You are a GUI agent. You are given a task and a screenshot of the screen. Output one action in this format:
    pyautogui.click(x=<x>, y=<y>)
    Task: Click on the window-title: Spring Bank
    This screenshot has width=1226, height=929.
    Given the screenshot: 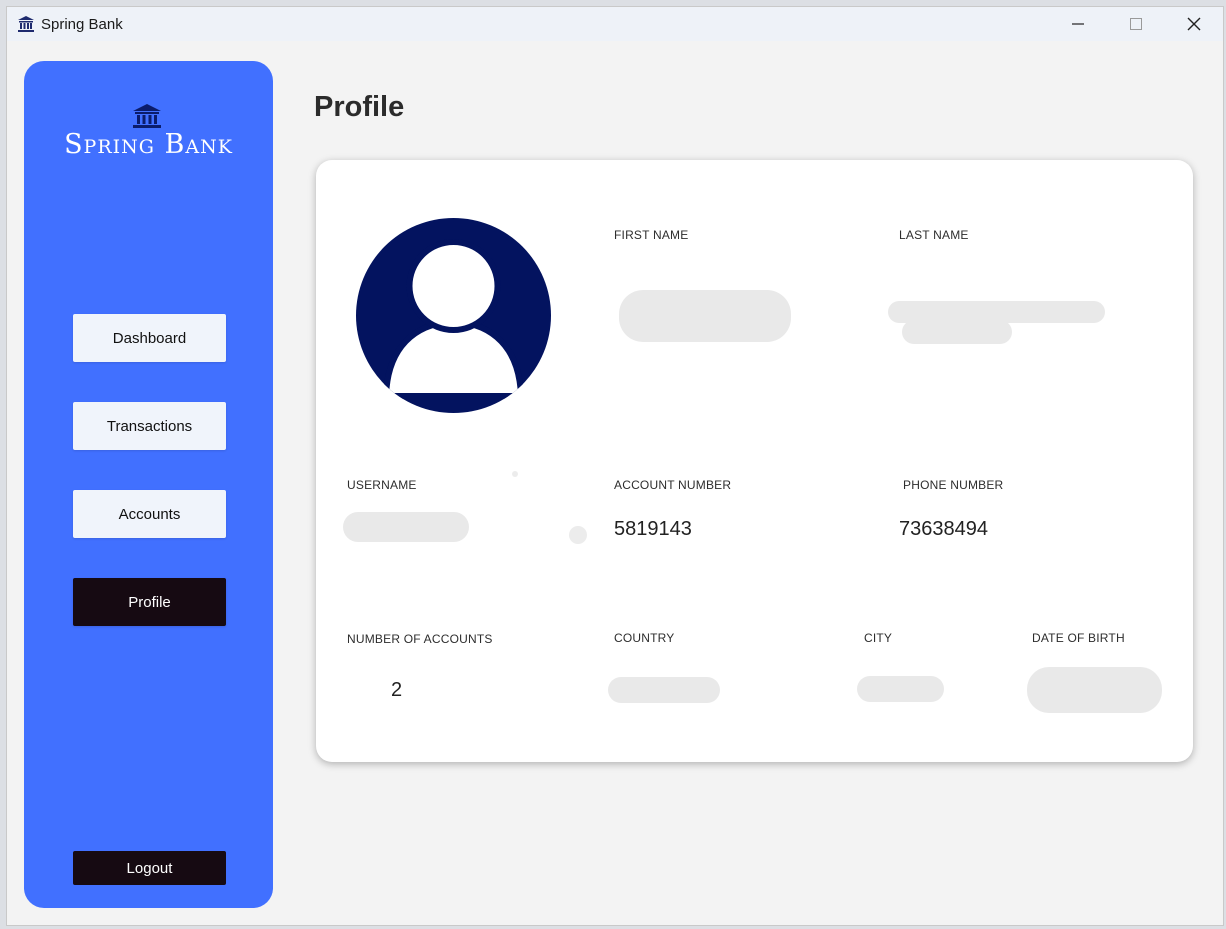 What is the action you would take?
    pyautogui.click(x=82, y=24)
    